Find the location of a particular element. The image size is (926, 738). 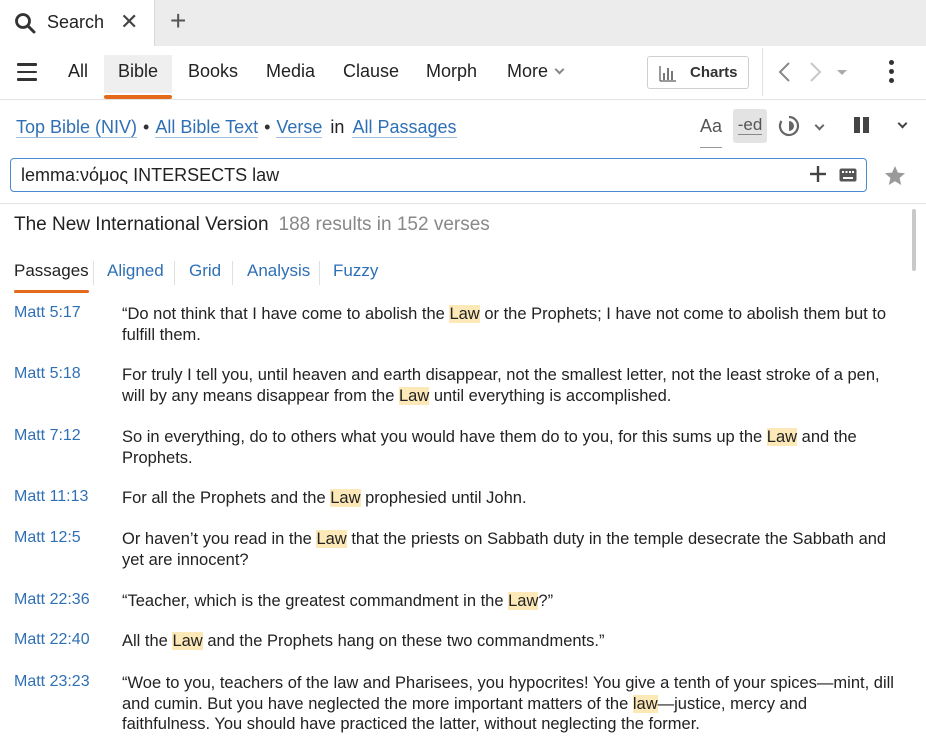

match-case-button: Aa is located at coordinates (711, 132).